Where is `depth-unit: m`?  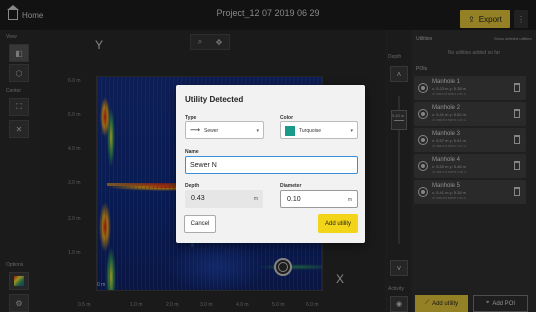 depth-unit: m is located at coordinates (255, 199).